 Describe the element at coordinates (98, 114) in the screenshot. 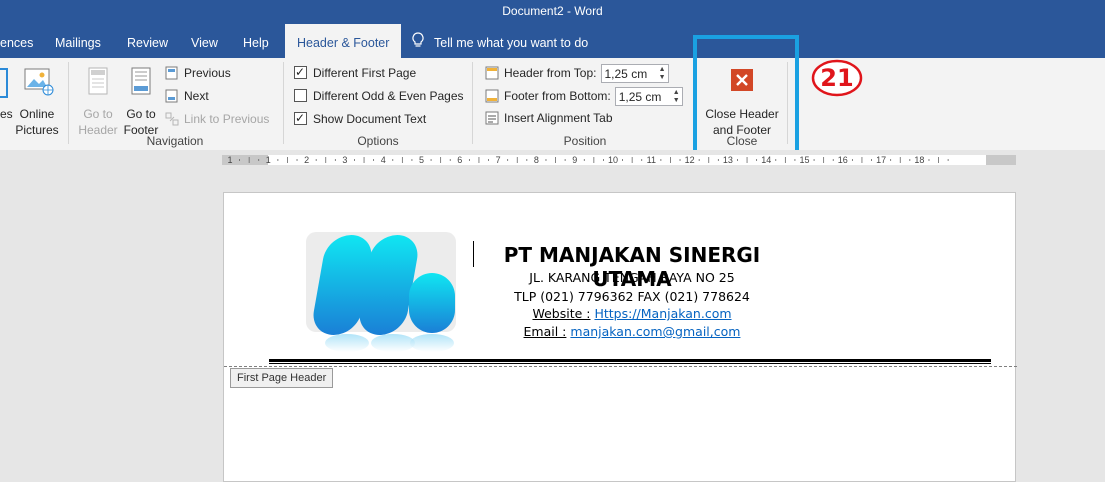

I see `goto-header-label-1: Go to` at that location.